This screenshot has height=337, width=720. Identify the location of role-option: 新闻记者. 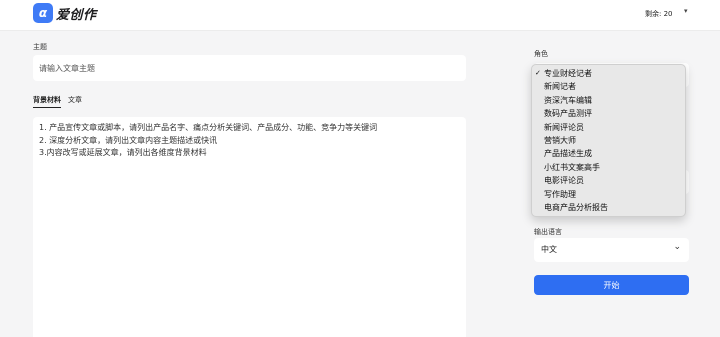
(608, 86).